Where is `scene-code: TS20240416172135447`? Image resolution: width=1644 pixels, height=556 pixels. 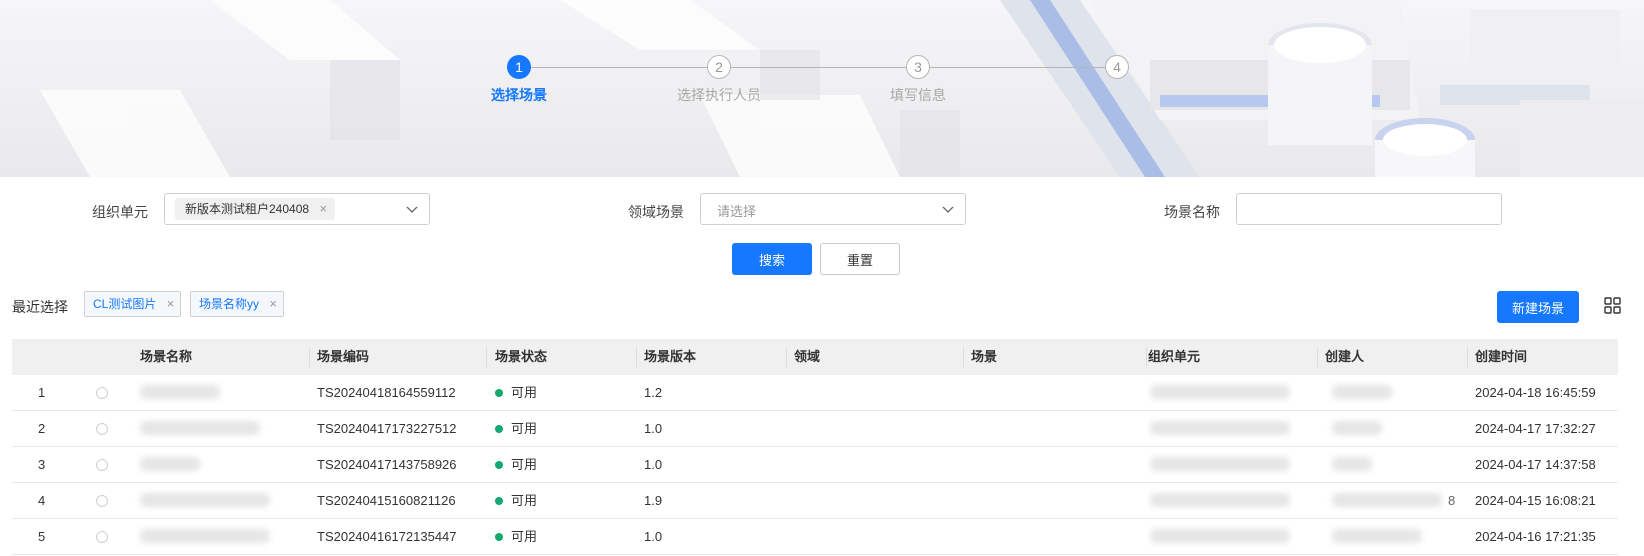 scene-code: TS20240416172135447 is located at coordinates (387, 536).